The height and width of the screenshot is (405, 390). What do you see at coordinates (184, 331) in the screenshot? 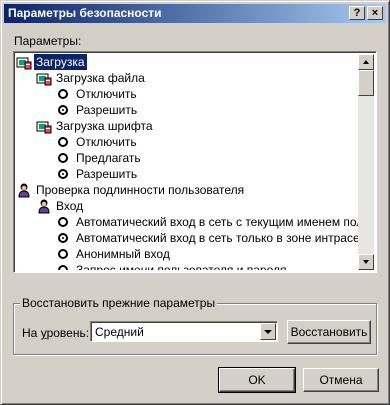
I see `security-level-select: Средний` at bounding box center [184, 331].